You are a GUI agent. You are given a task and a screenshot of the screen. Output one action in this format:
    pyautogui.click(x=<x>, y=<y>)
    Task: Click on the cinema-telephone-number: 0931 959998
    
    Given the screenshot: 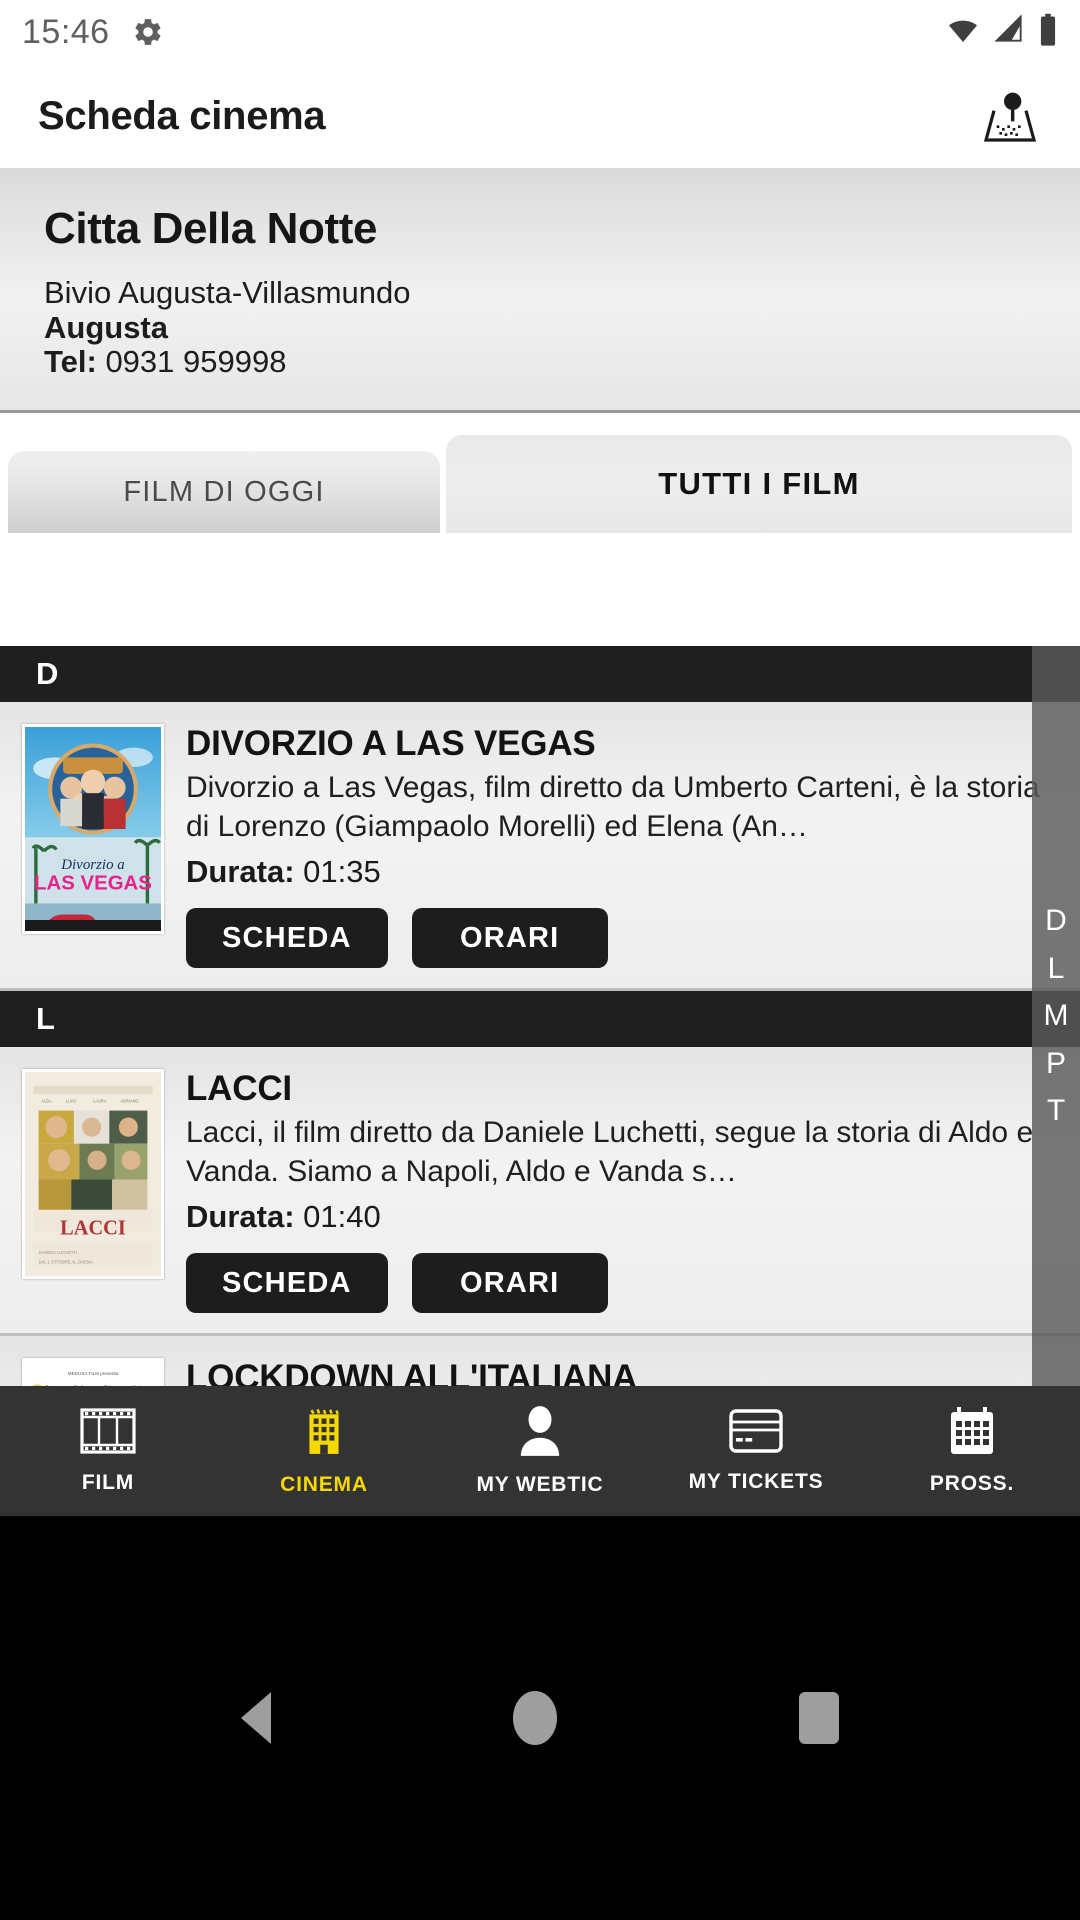 What is the action you would take?
    pyautogui.click(x=196, y=362)
    